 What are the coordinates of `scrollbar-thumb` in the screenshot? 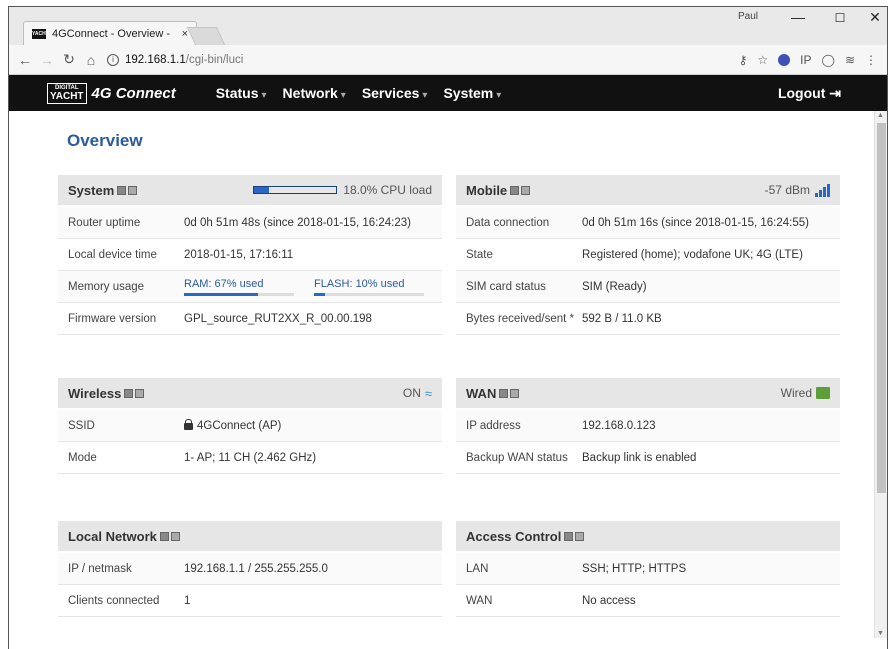 It's located at (881, 308).